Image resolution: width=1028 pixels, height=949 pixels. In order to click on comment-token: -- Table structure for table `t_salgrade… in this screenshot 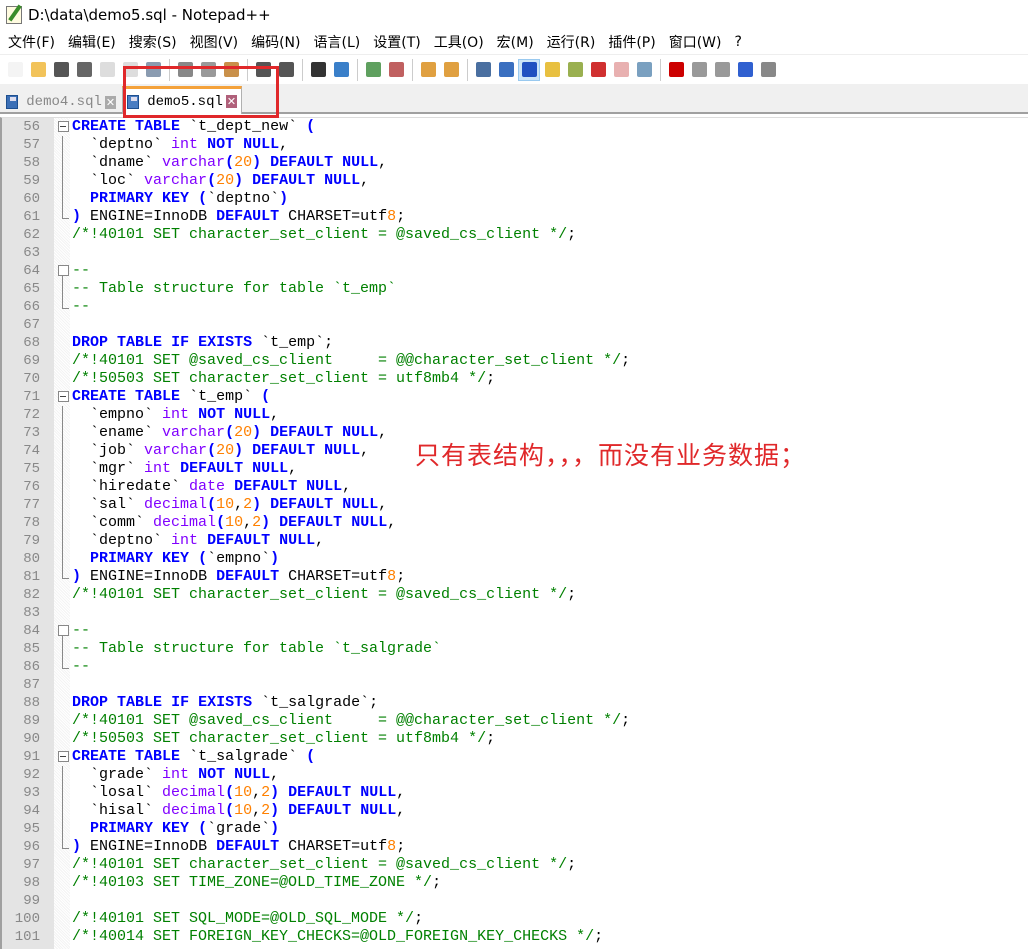, I will do `click(257, 648)`.